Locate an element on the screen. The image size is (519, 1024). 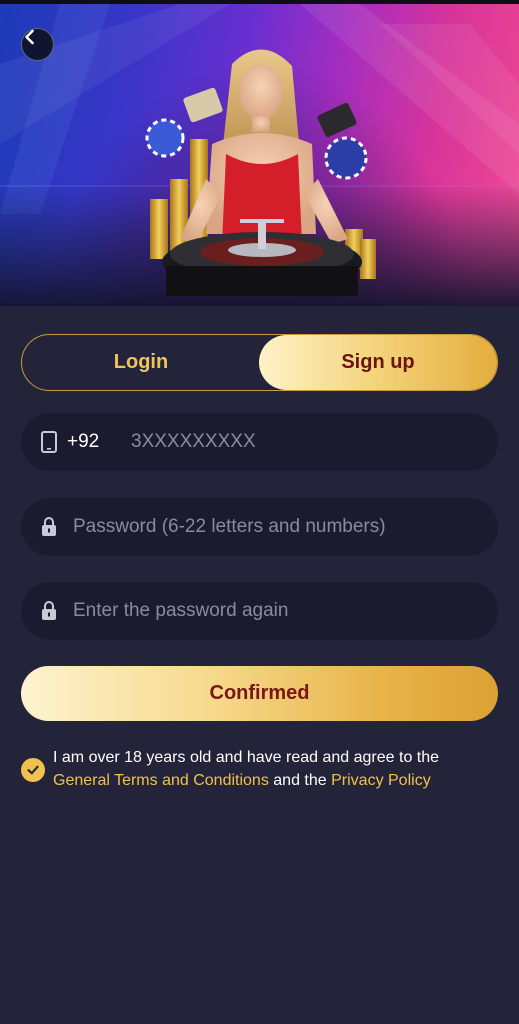
agreement-checkbox is located at coordinates (33, 770).